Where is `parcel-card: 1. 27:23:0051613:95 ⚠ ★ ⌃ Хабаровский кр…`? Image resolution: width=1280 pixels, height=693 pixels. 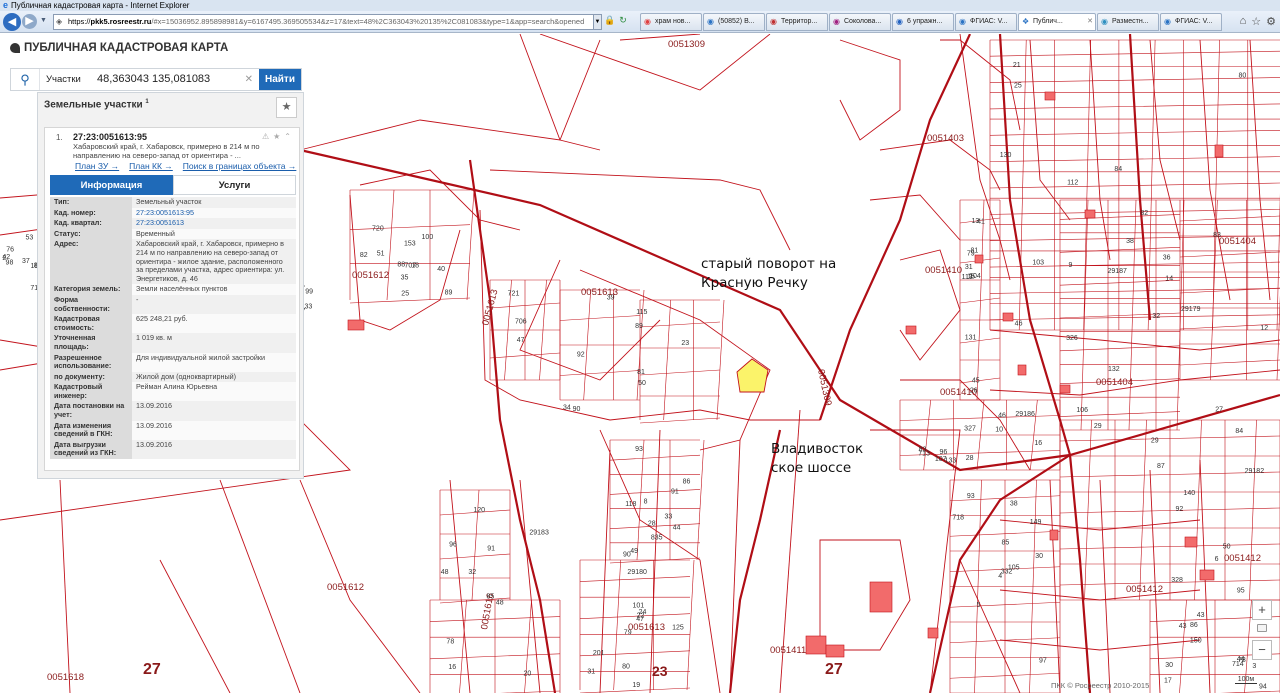 parcel-card: 1. 27:23:0051613:95 ⚠ ★ ⌃ Хабаровский кр… is located at coordinates (172, 299).